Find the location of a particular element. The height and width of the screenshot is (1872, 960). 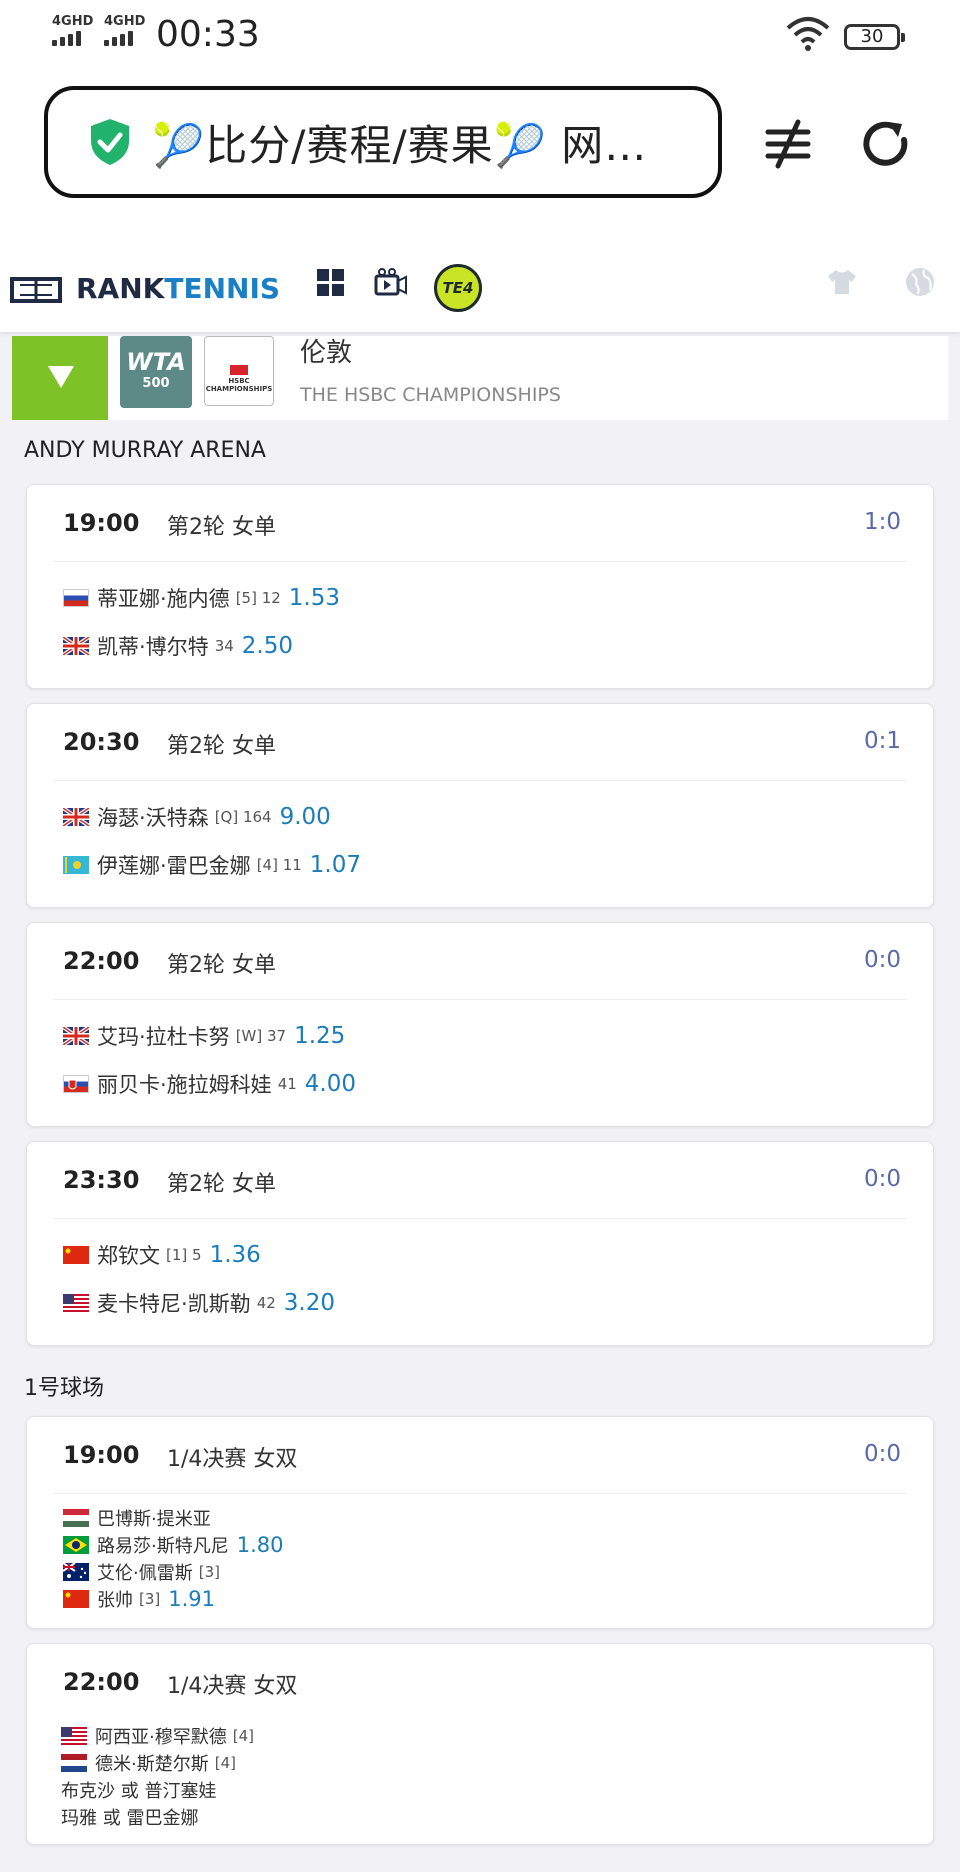

uk-flag-icon is located at coordinates (76, 646).